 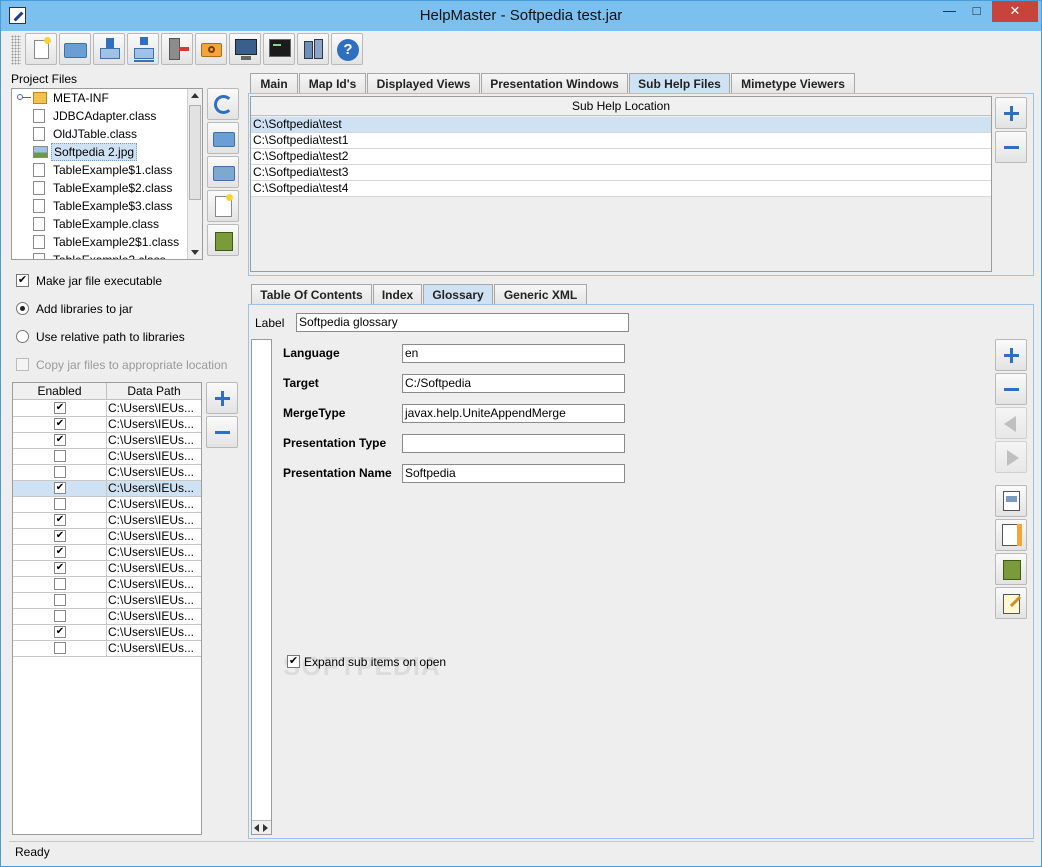 I want to click on scroll-left-icon, so click(x=256, y=828).